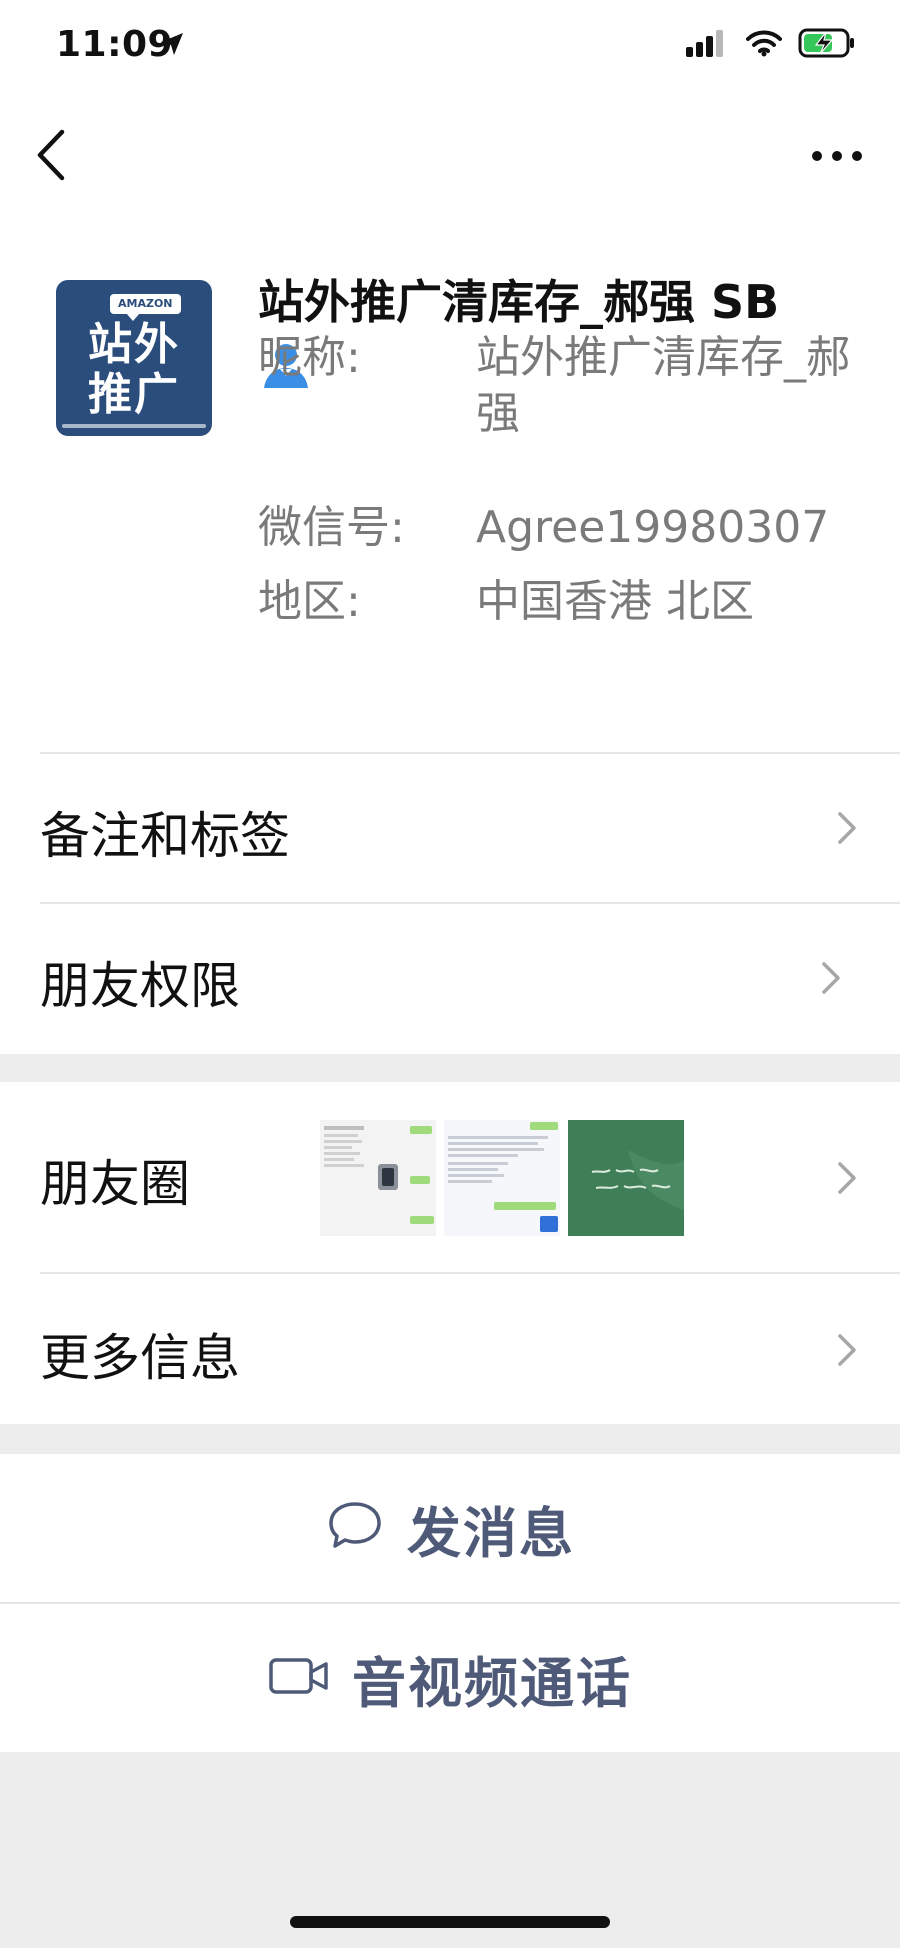 This screenshot has width=900, height=1948. Describe the element at coordinates (309, 601) in the screenshot. I see `info-label: 地区:` at that location.